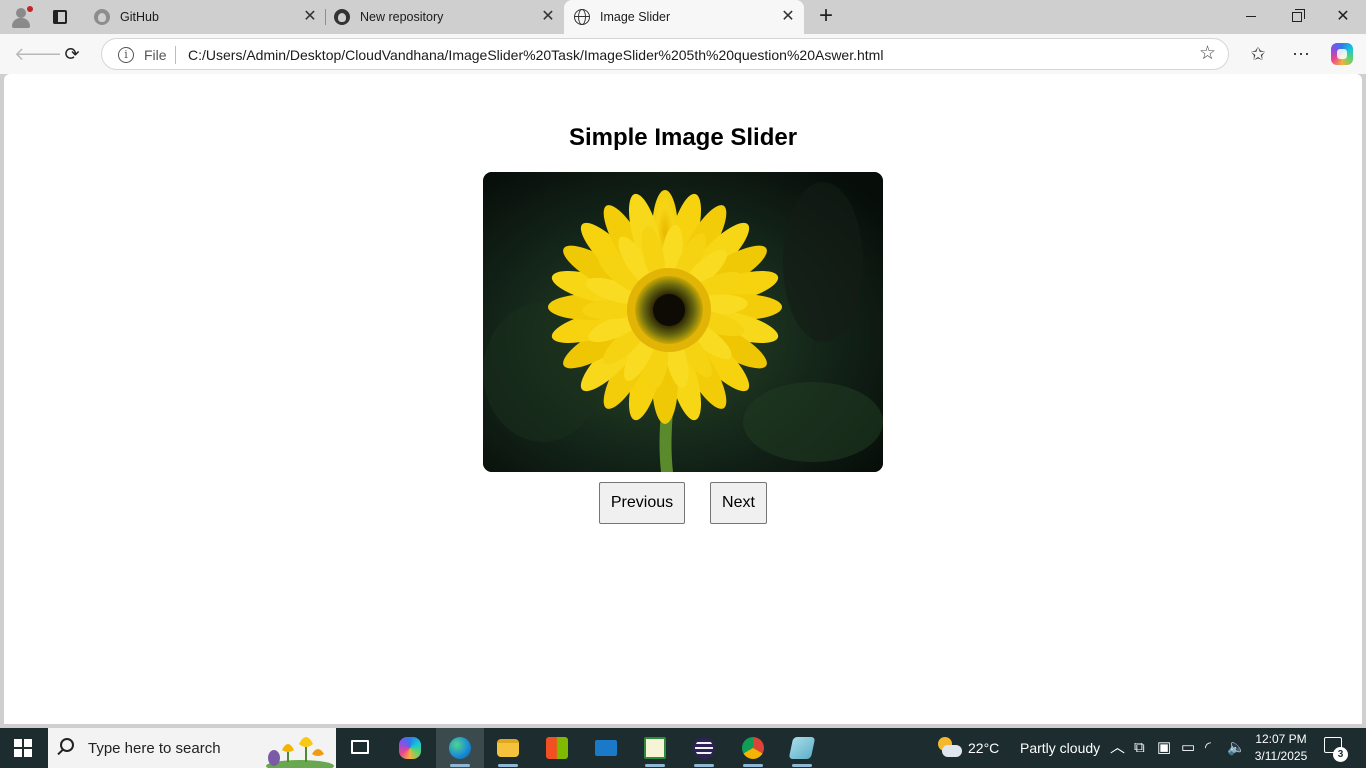 This screenshot has height=768, width=1366. Describe the element at coordinates (30, 9) in the screenshot. I see `profile-notification-dot` at that location.